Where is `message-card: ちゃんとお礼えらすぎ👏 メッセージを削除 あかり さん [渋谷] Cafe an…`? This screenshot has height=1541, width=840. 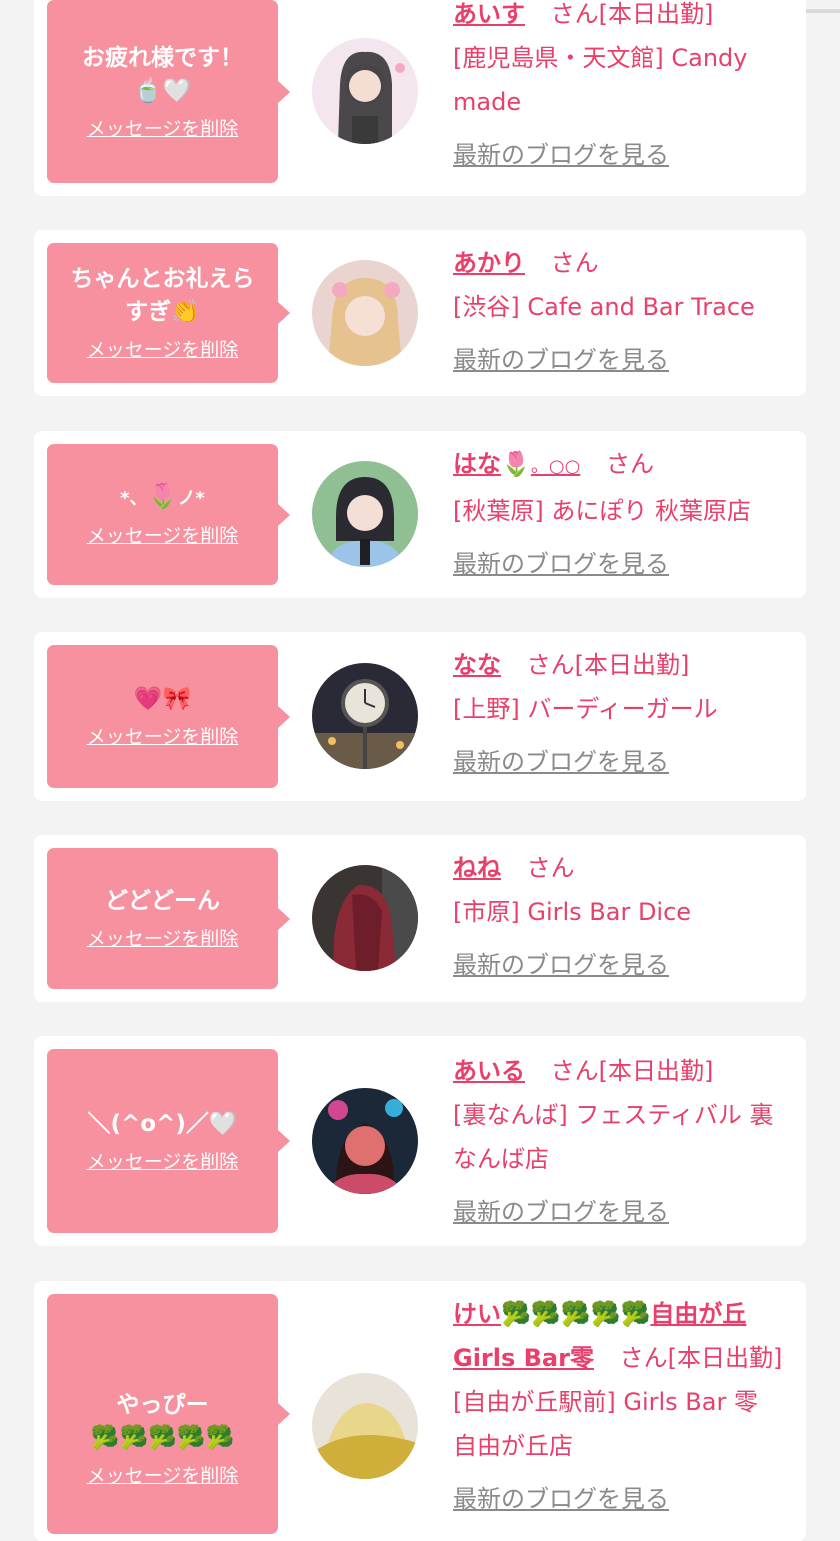 message-card: ちゃんとお礼えらすぎ👏 メッセージを削除 あかり さん [渋谷] Cafe an… is located at coordinates (420, 313).